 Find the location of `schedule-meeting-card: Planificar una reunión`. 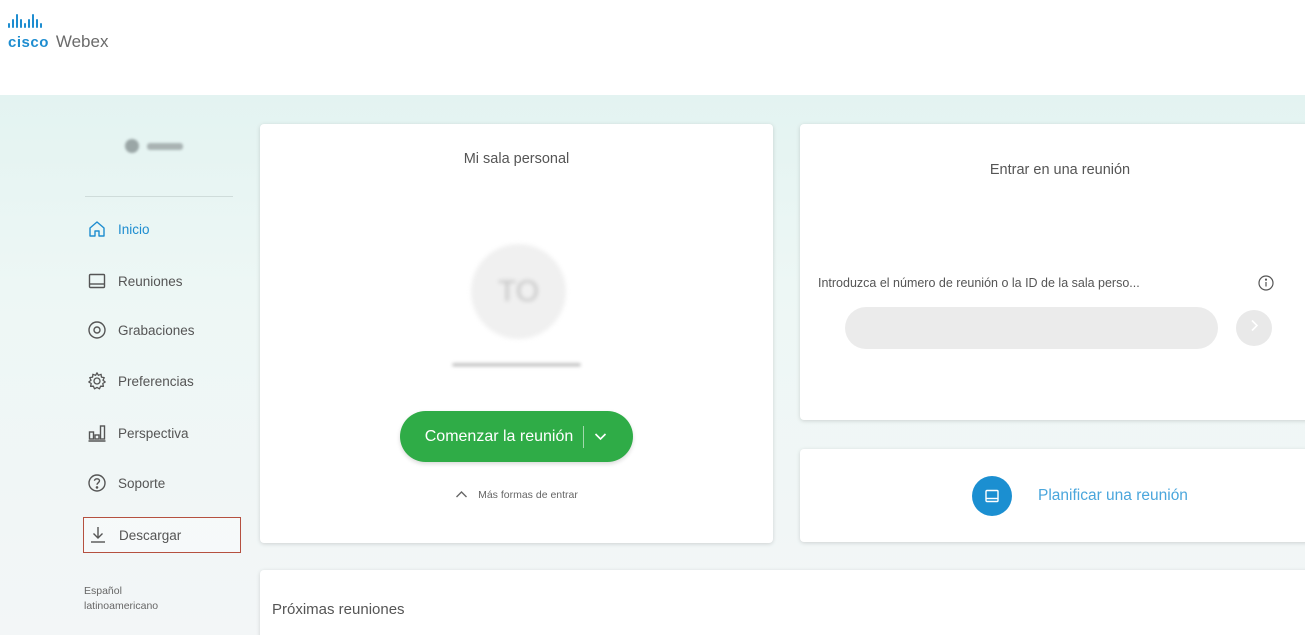

schedule-meeting-card: Planificar una reunión is located at coordinates (1052, 495).